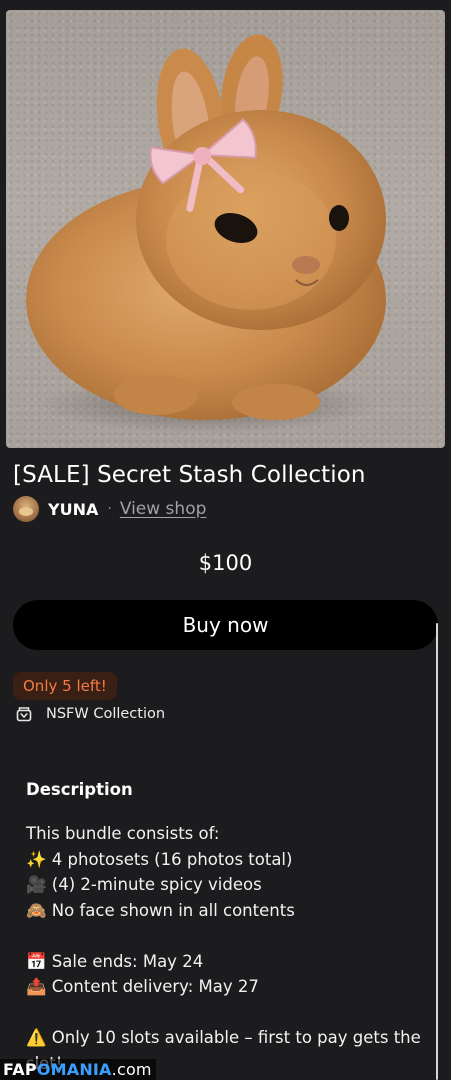  Describe the element at coordinates (189, 475) in the screenshot. I see `product-title: [SALE] Secret Stash Collection` at that location.